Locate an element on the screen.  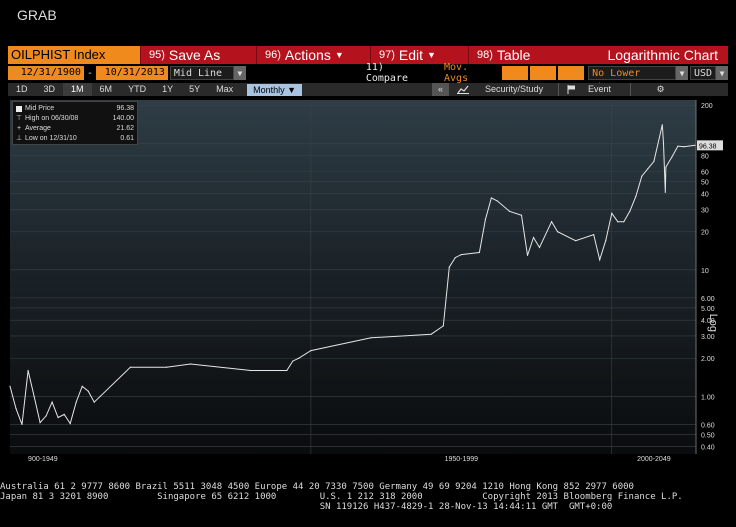
period-1d: 1D is located at coordinates (22, 89).